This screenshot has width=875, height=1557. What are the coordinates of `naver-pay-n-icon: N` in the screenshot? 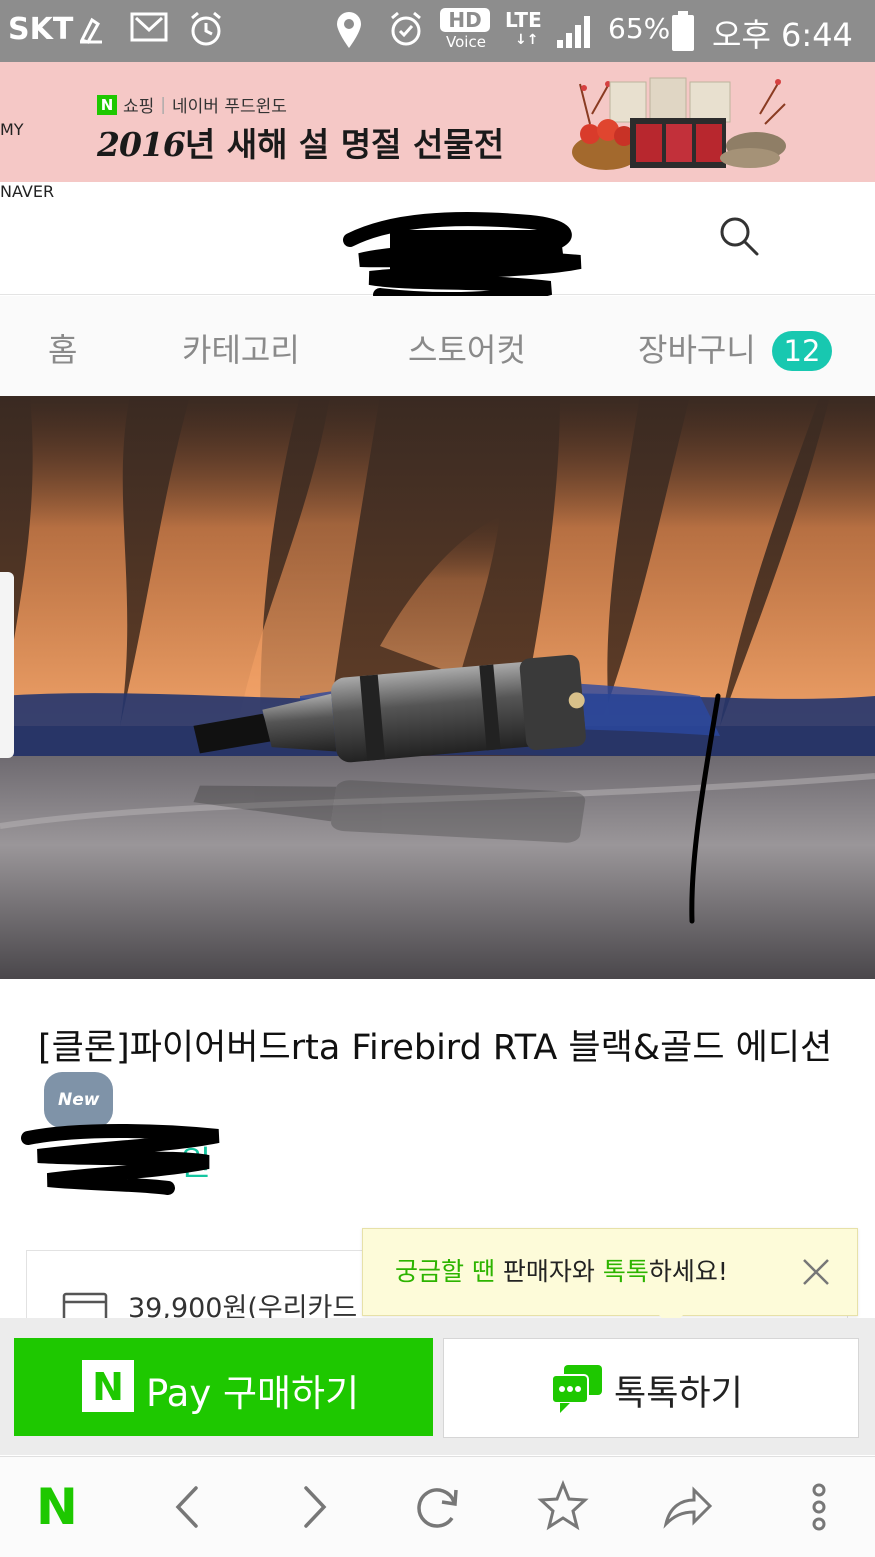 It's located at (108, 1386).